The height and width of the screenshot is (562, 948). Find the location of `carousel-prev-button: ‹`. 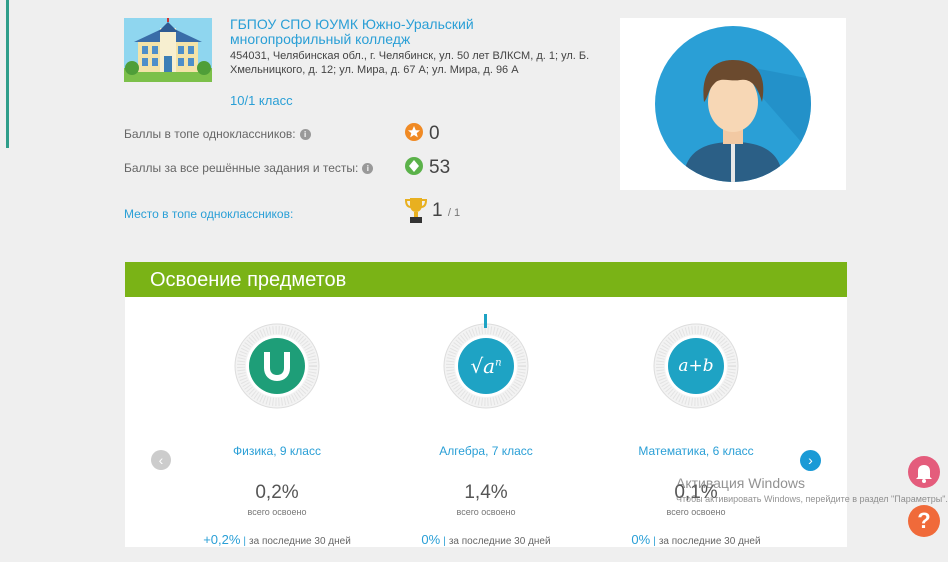

carousel-prev-button: ‹ is located at coordinates (161, 460).